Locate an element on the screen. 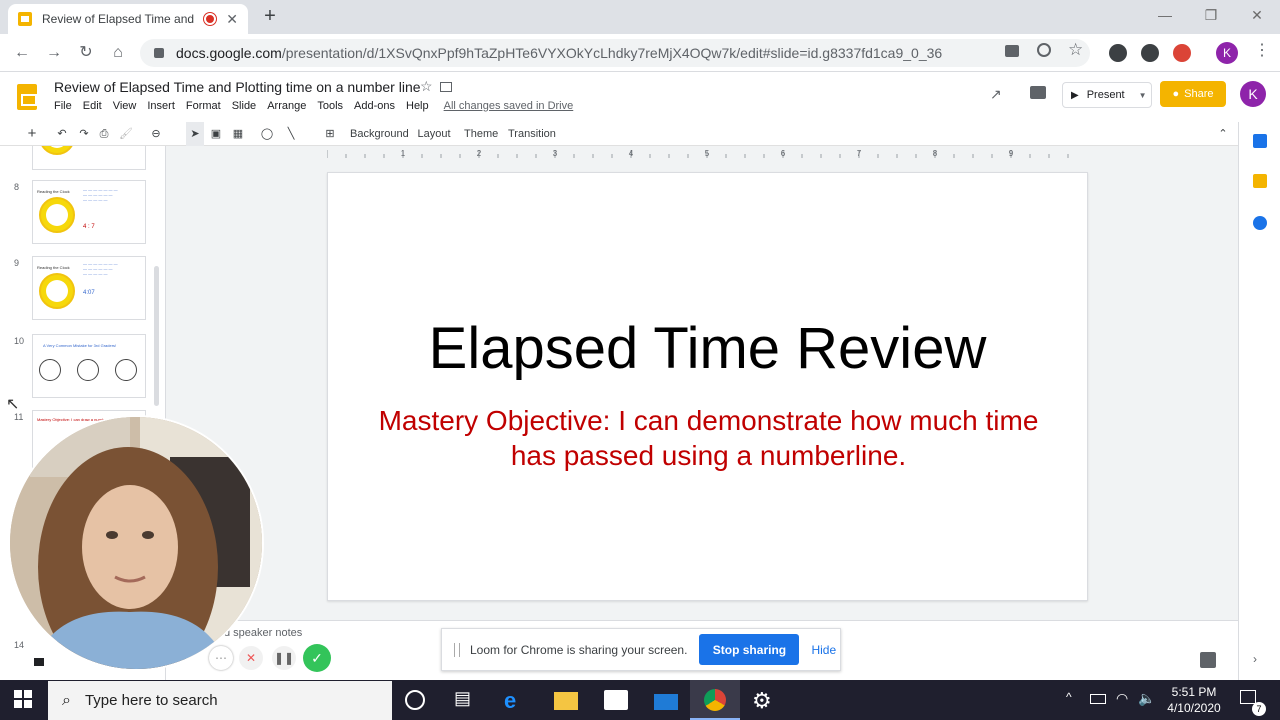  shape-icon: ◯ is located at coordinates (267, 134).